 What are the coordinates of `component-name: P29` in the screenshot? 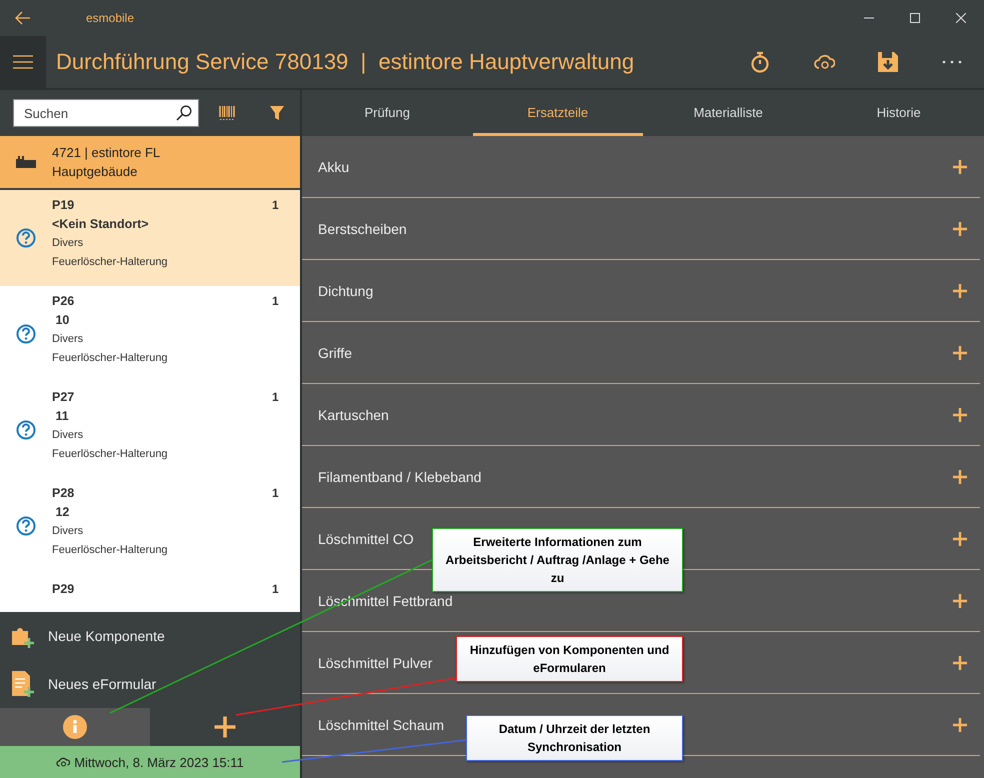 It's located at (64, 589).